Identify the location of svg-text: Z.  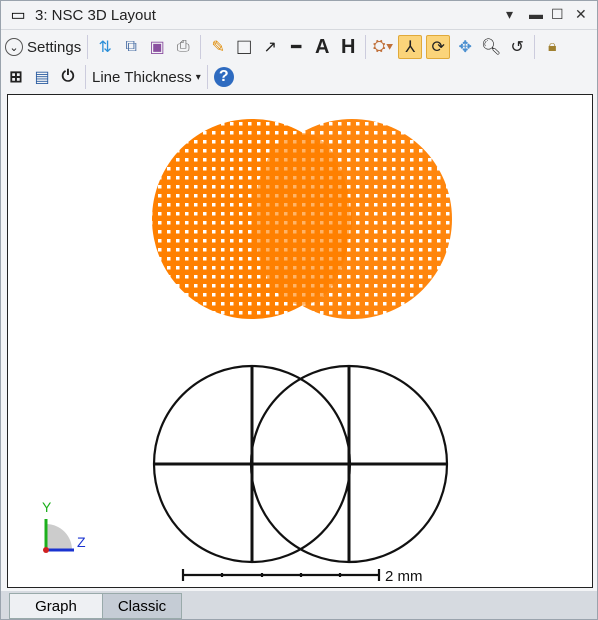
(81, 542).